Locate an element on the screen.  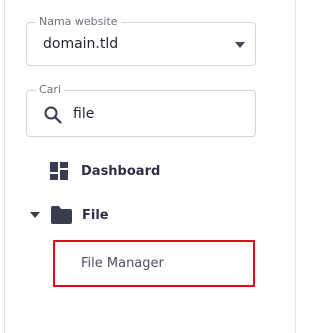
search-icon is located at coordinates (53, 115).